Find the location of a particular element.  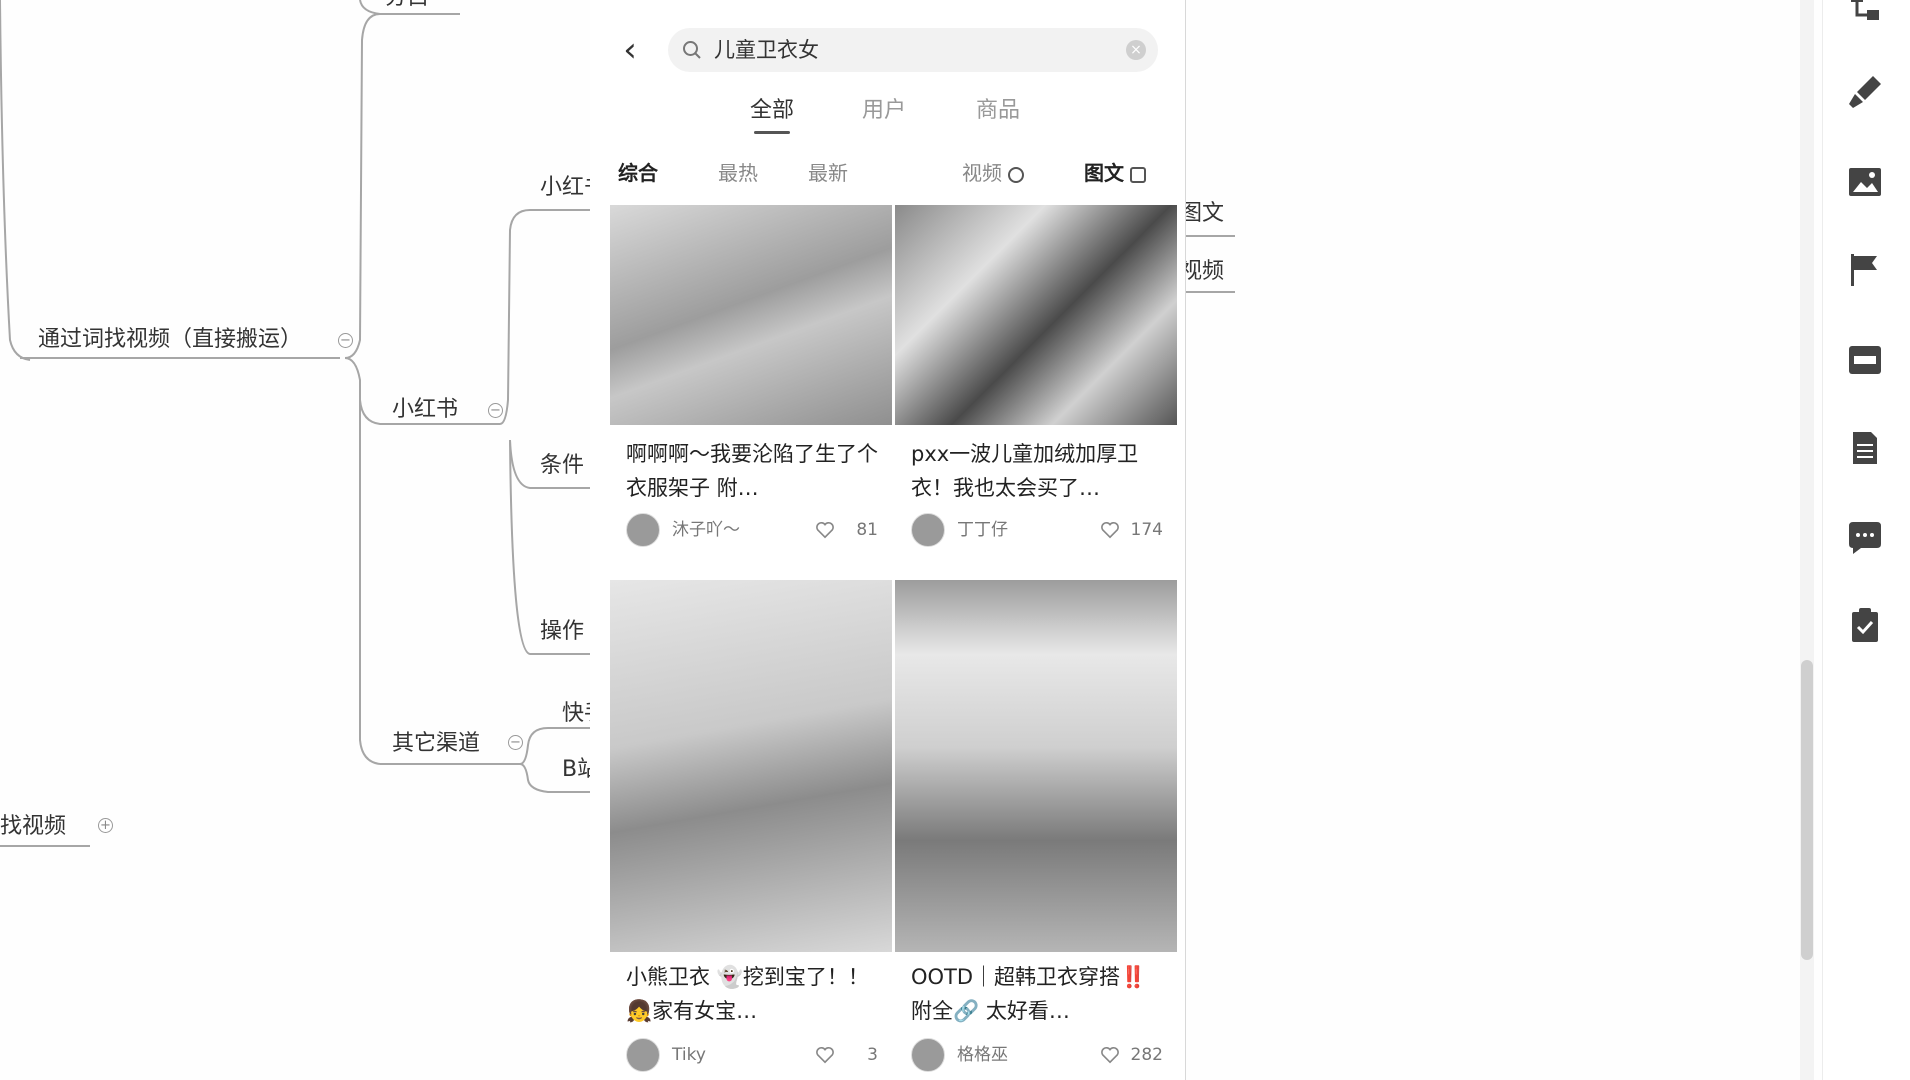

like-count: 3 is located at coordinates (872, 1055).